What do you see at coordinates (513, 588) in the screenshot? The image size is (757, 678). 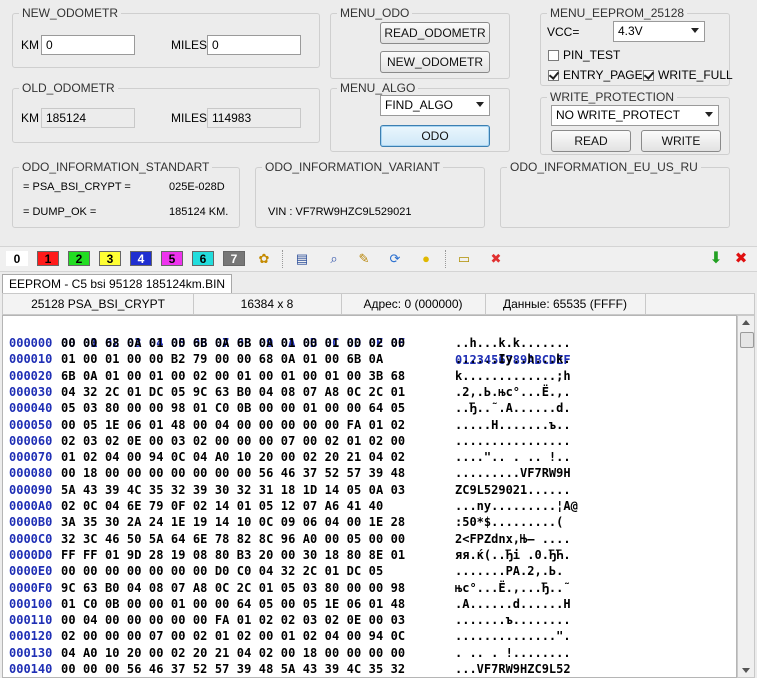 I see `hex-row-ascii: њс°...Ё.,...Ђ..˜` at bounding box center [513, 588].